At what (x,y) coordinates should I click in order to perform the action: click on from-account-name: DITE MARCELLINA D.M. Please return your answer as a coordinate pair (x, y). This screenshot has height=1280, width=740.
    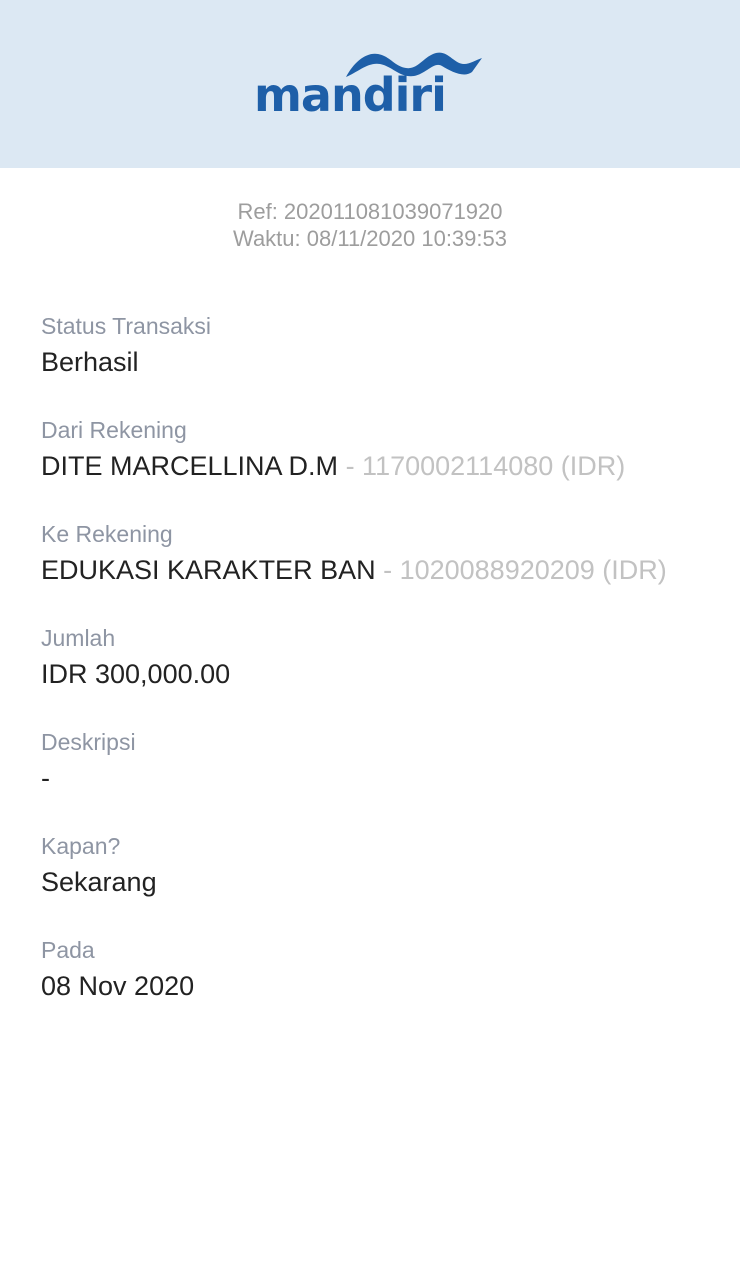
    Looking at the image, I should click on (190, 466).